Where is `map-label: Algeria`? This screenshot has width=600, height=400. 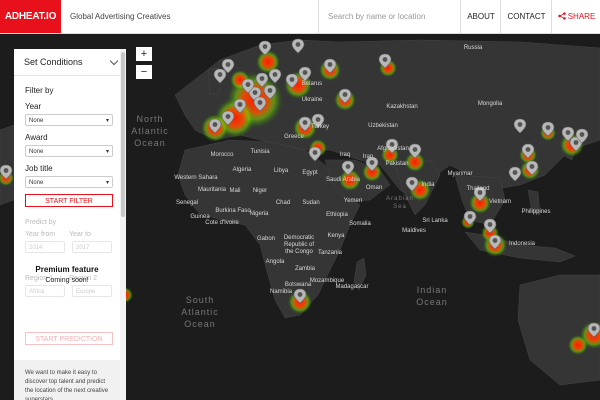
map-label: Algeria is located at coordinates (242, 170).